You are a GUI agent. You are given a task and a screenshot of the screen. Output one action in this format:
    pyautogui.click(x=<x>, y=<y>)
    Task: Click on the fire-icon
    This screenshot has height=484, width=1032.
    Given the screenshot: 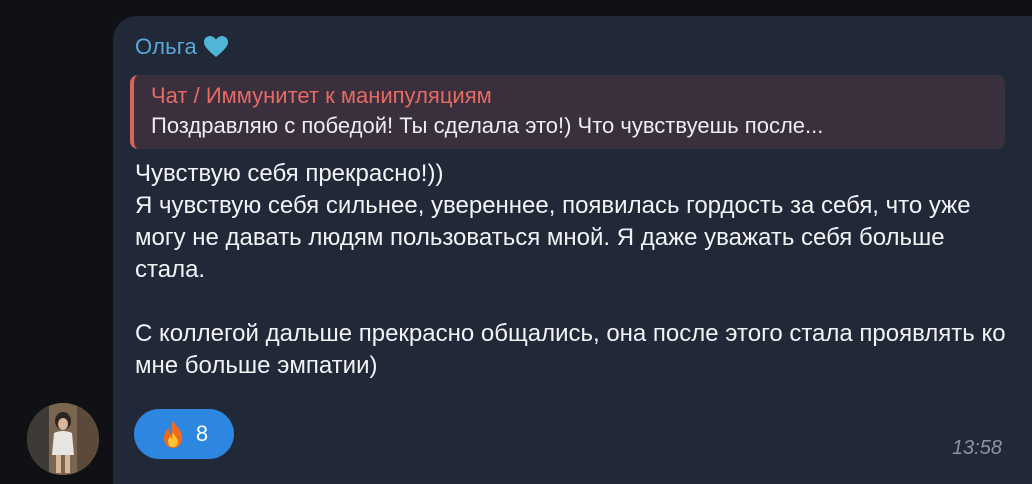 What is the action you would take?
    pyautogui.click(x=173, y=434)
    